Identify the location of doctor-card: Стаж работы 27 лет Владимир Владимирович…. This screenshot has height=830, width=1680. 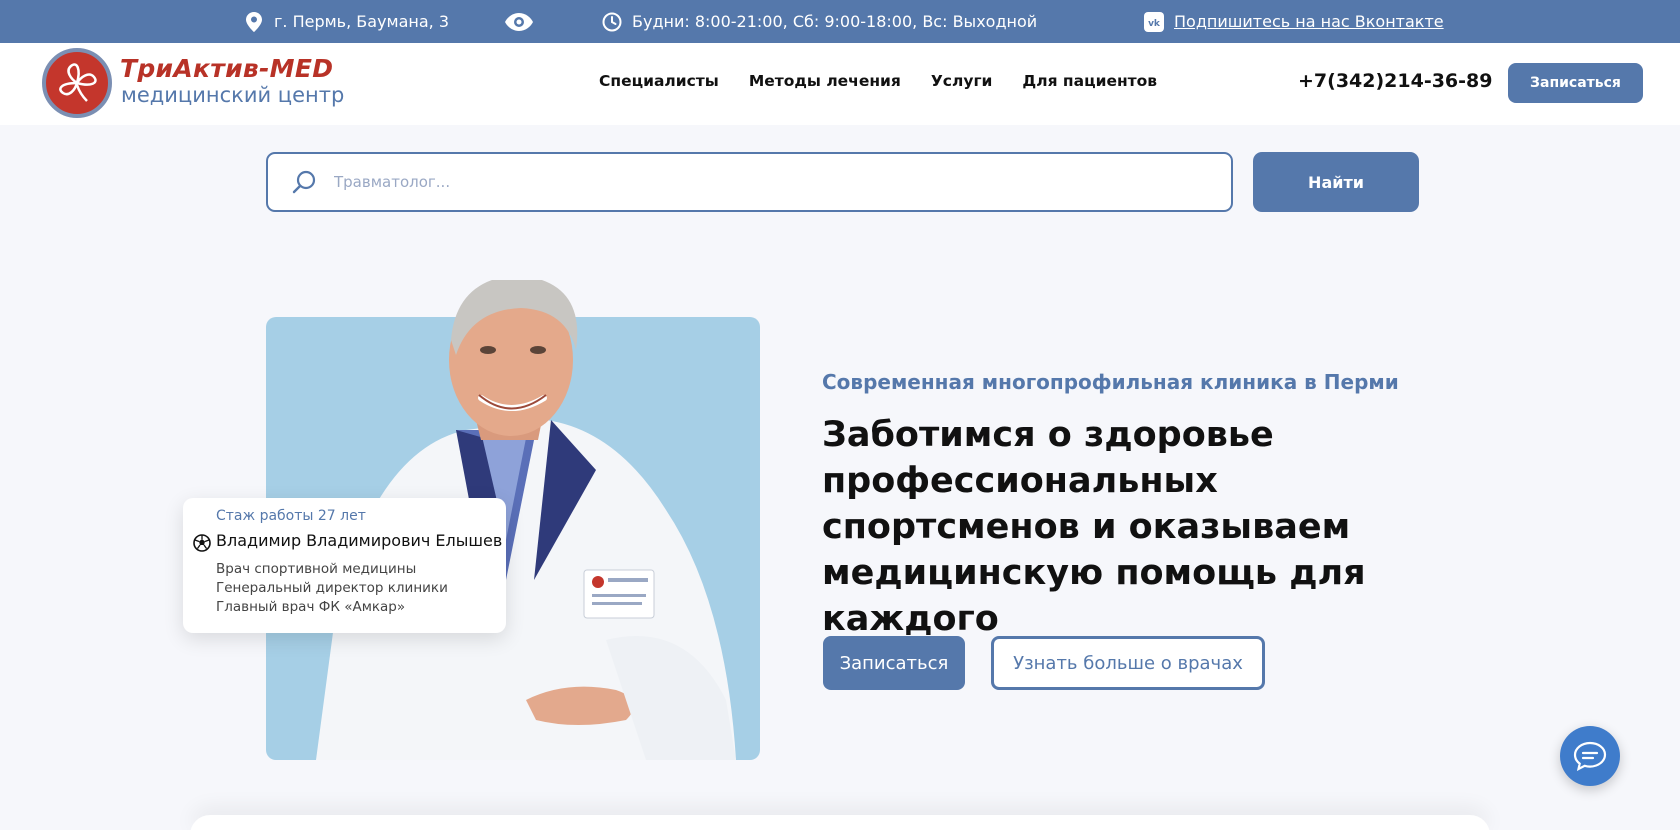
(344, 565).